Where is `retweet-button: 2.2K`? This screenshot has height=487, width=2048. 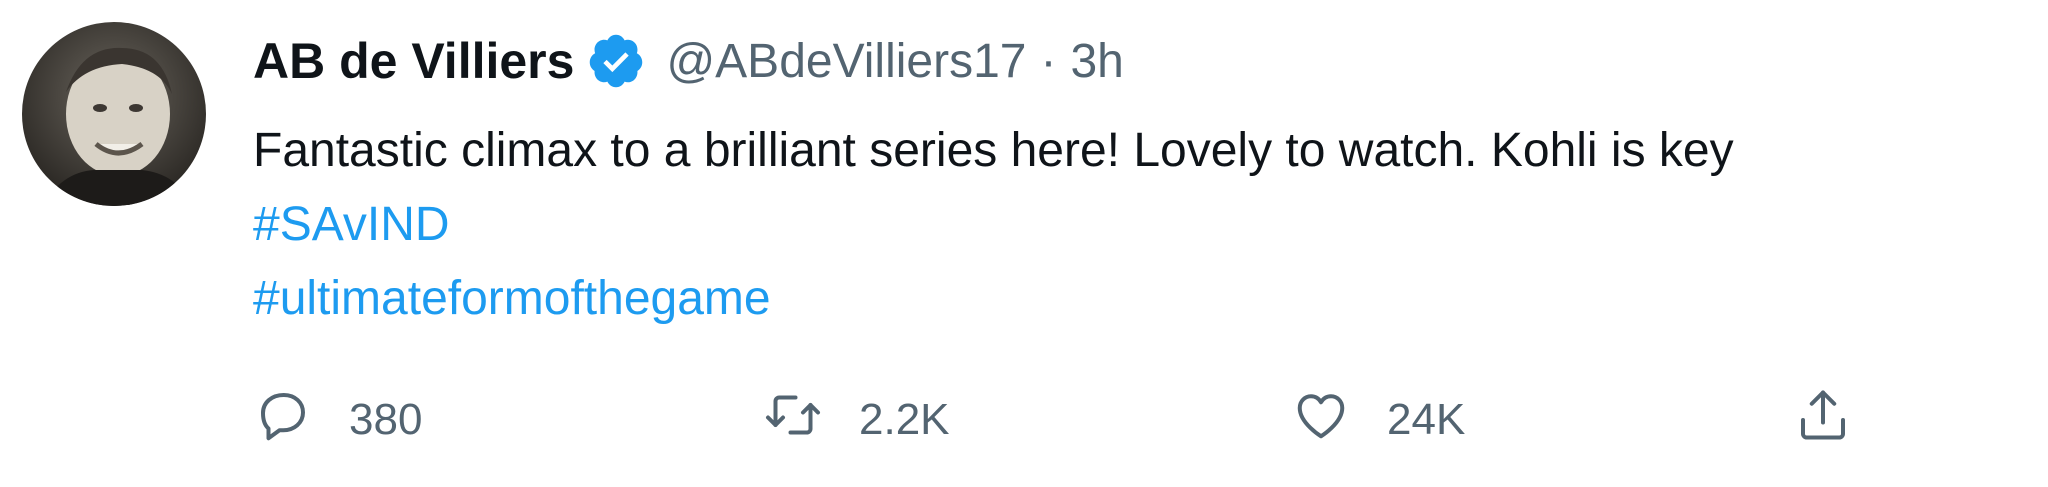 retweet-button: 2.2K is located at coordinates (856, 420).